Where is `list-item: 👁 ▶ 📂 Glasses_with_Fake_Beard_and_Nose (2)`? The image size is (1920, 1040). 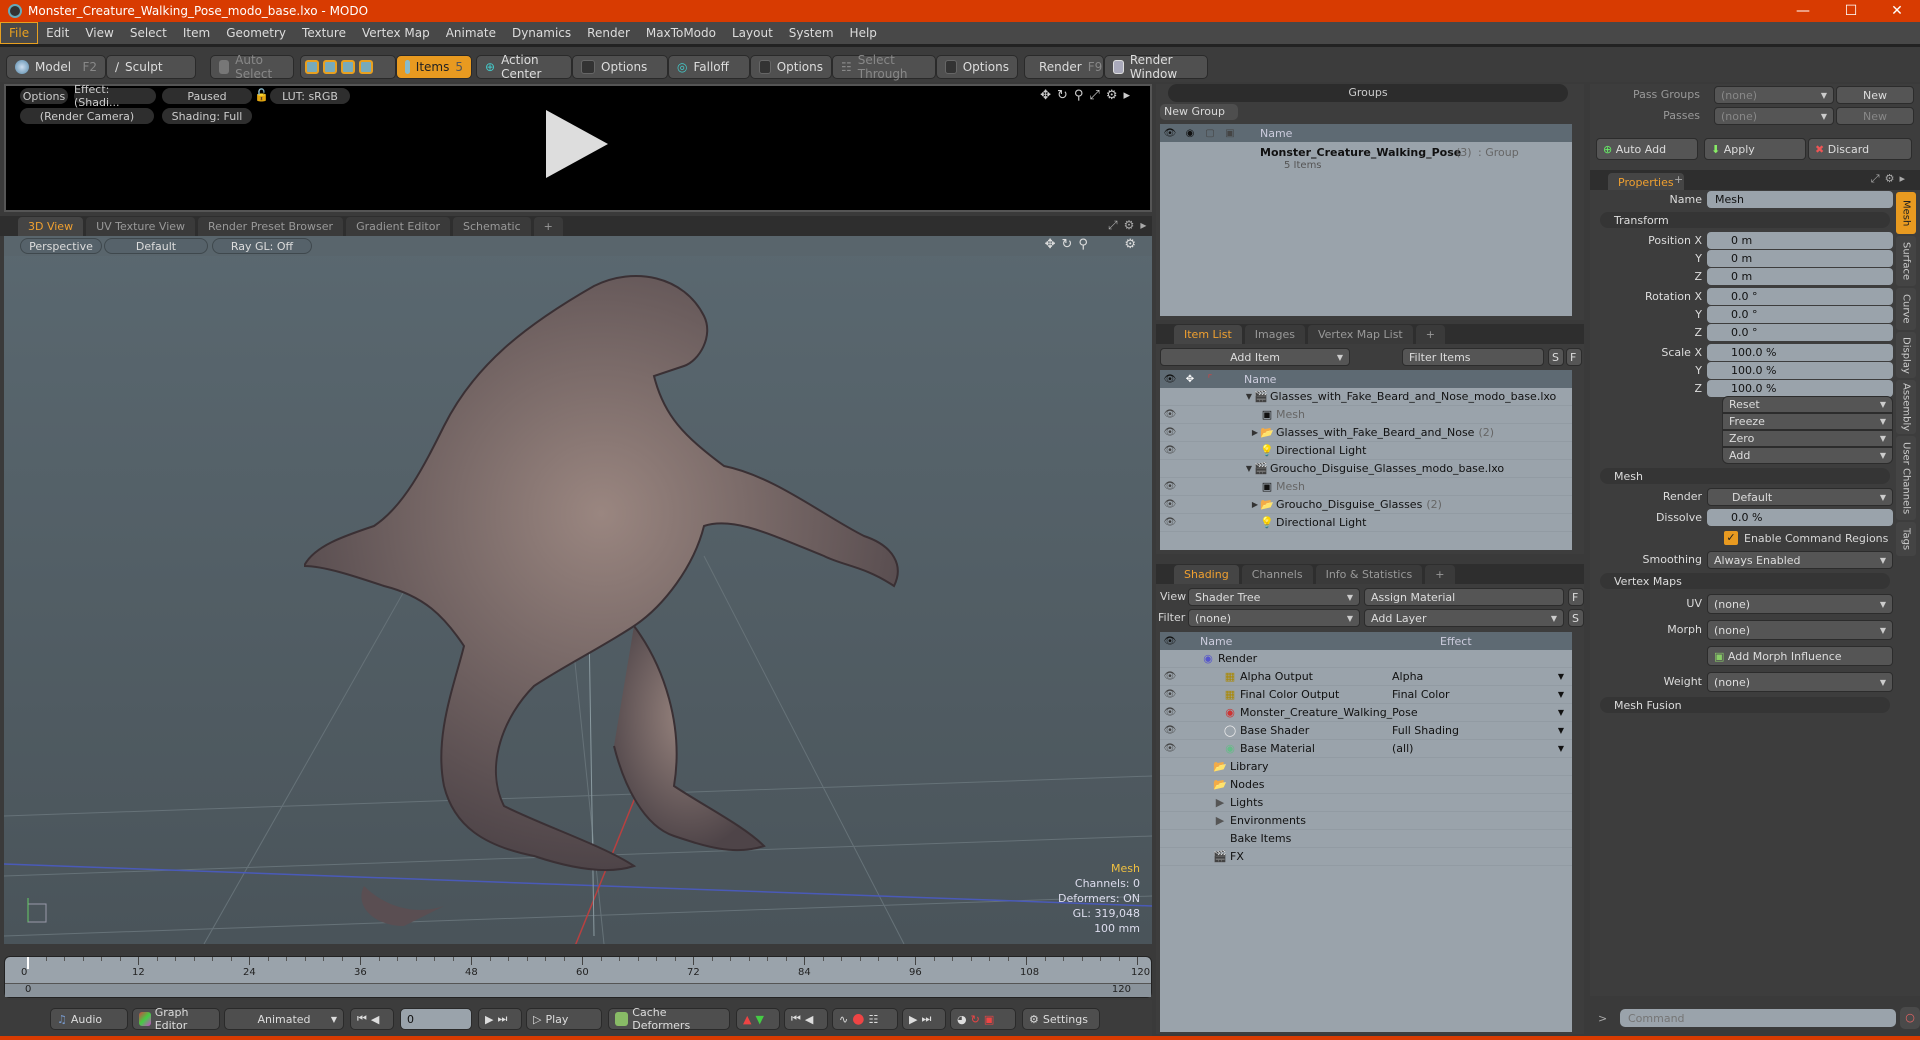
list-item: 👁 ▶ 📂 Glasses_with_Fake_Beard_and_Nose (2) is located at coordinates (1366, 433).